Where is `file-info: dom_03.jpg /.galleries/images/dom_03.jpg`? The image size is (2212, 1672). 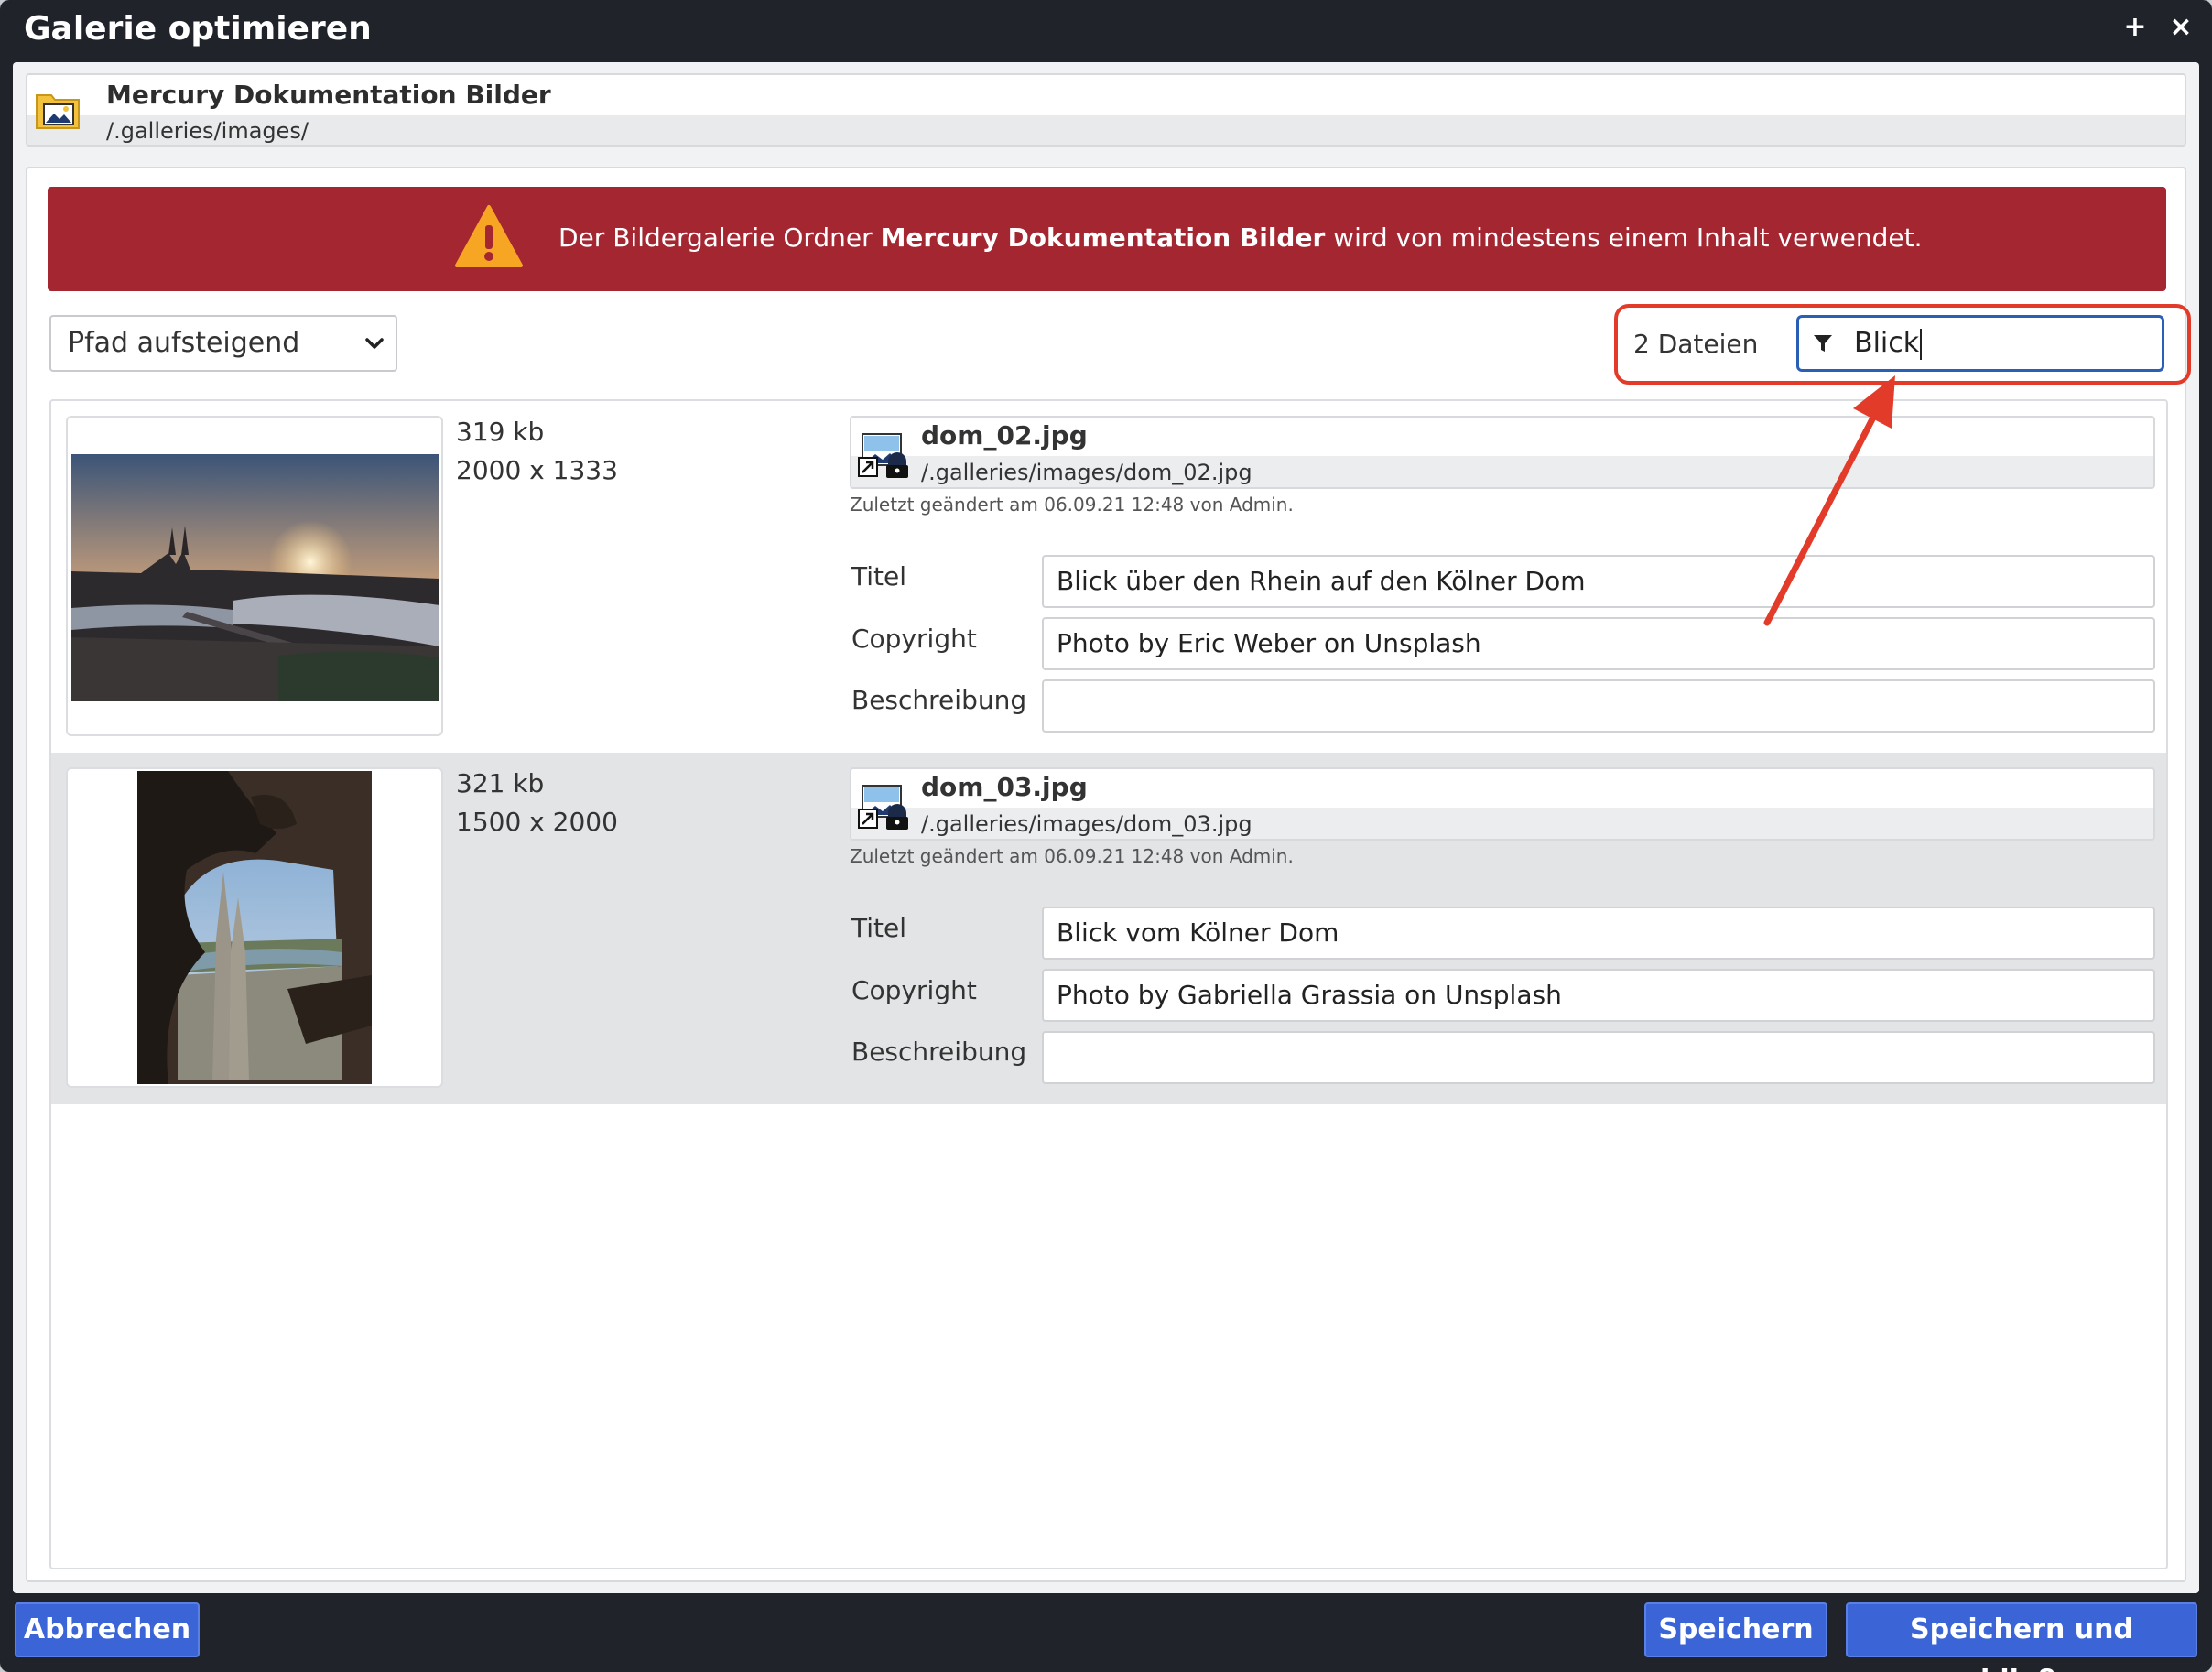 file-info: dom_03.jpg /.galleries/images/dom_03.jpg is located at coordinates (1502, 804).